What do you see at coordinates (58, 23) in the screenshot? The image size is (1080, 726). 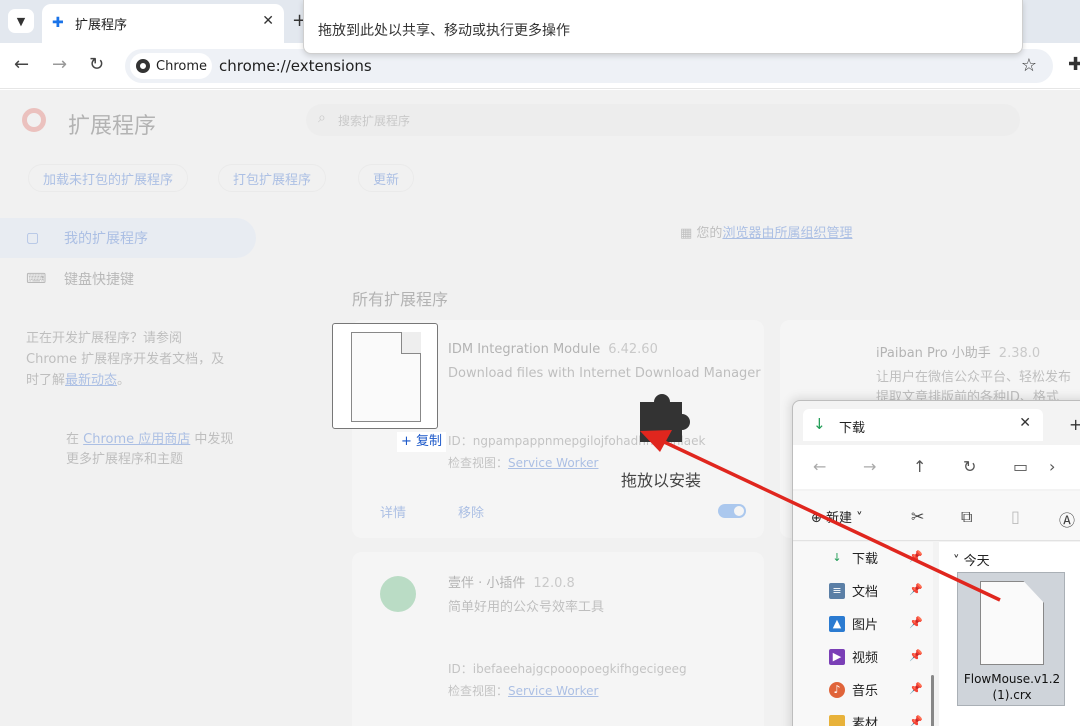 I see `puzzle-icon: ✚` at bounding box center [58, 23].